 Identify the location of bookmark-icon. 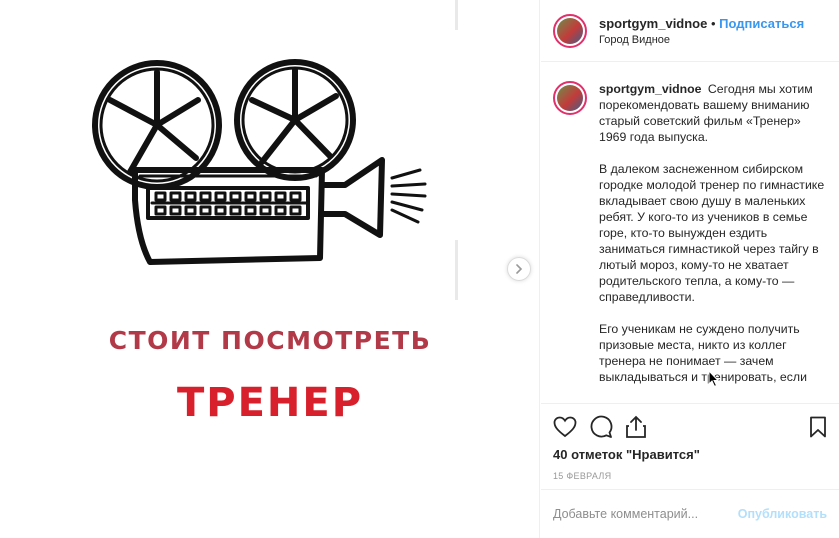
(818, 427).